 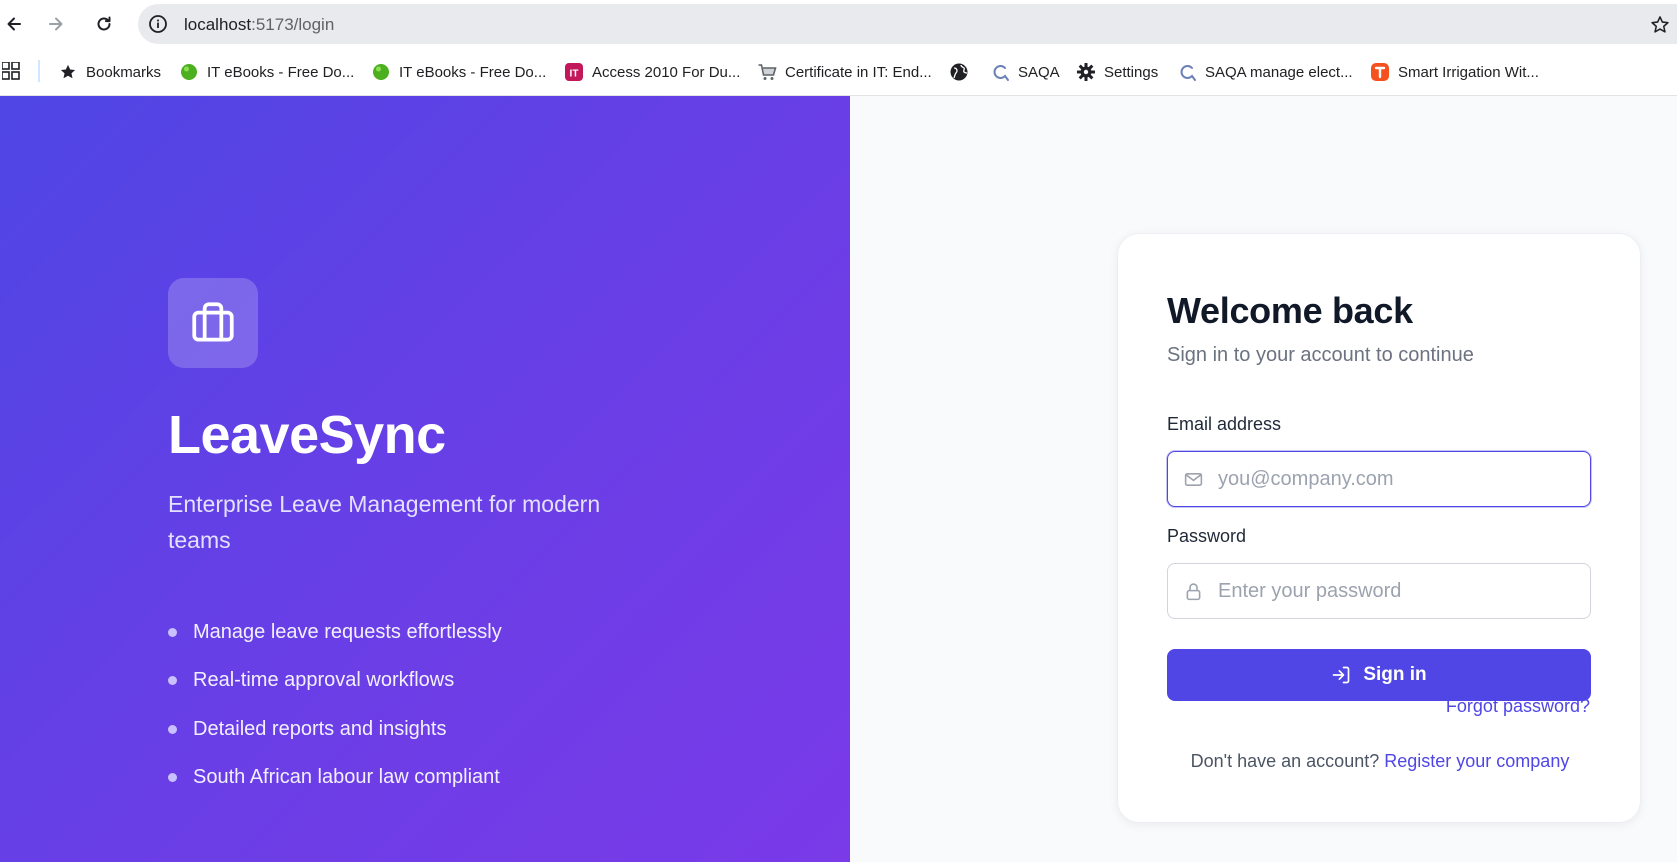 What do you see at coordinates (324, 680) in the screenshot?
I see `feature-text: Real-time approval workflows` at bounding box center [324, 680].